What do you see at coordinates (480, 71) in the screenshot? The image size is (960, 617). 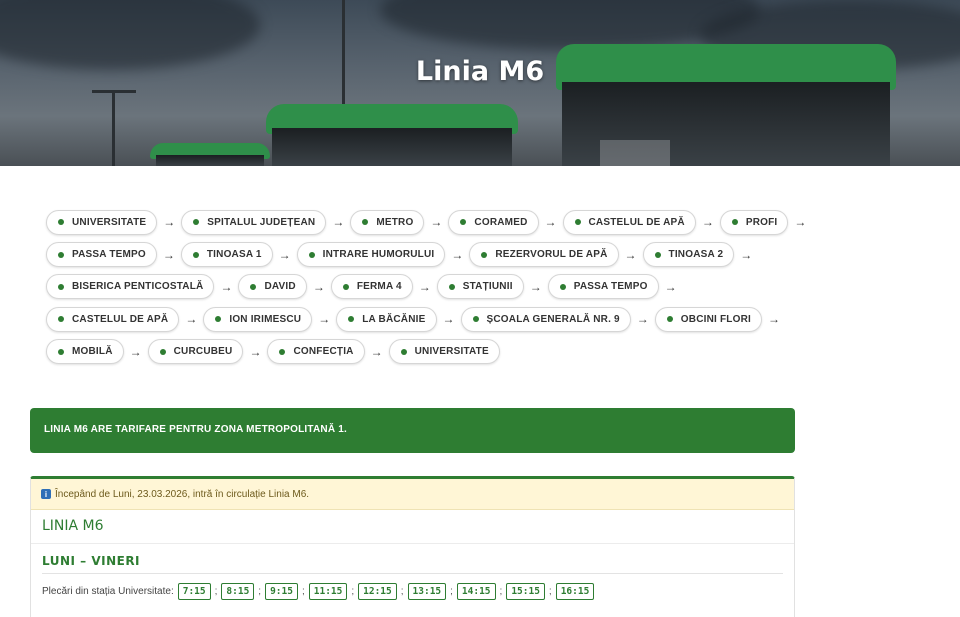 I see `page-title: Linia M6` at bounding box center [480, 71].